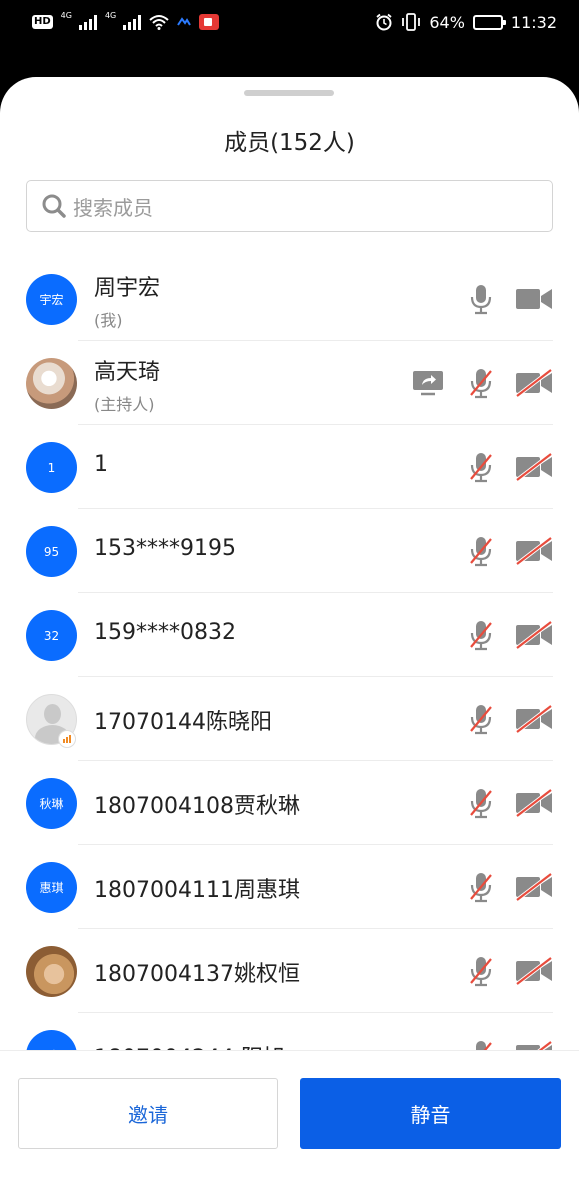  I want to click on network-quality-icon, so click(67, 739).